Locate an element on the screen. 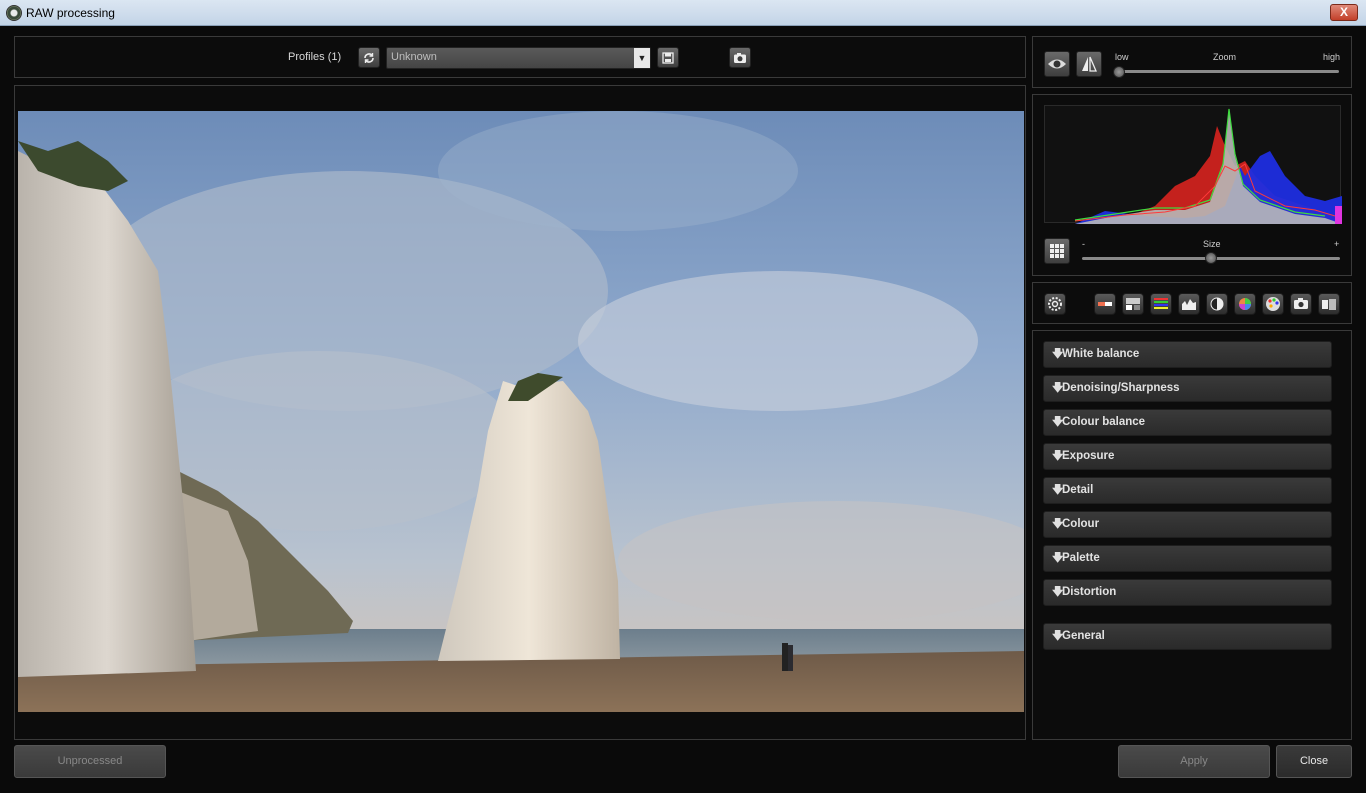 This screenshot has height=793, width=1366. size-minus-label: - is located at coordinates (1083, 244).